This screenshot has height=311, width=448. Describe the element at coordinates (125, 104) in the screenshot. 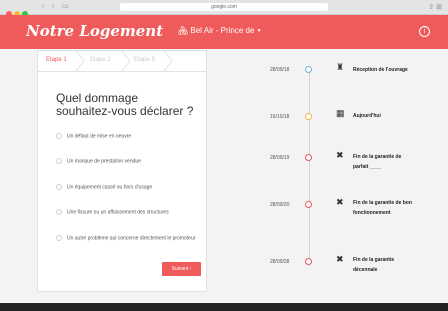

I see `form-question: Quel dommage souhaitez-vous déclarer ?` at that location.